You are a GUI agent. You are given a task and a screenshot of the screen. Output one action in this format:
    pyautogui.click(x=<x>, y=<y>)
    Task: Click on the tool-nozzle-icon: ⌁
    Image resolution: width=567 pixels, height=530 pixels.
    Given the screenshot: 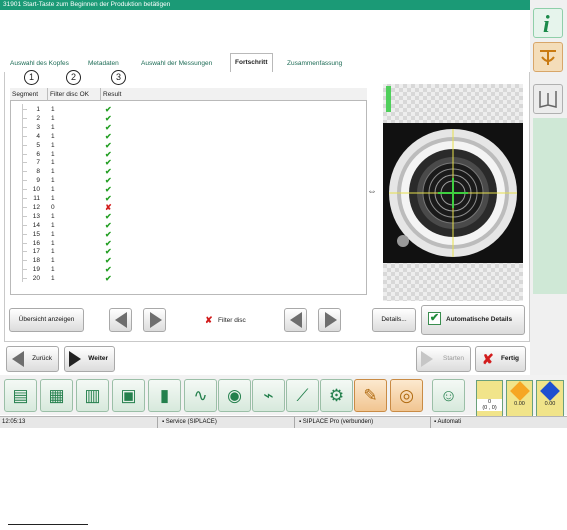 What is the action you would take?
    pyautogui.click(x=268, y=395)
    